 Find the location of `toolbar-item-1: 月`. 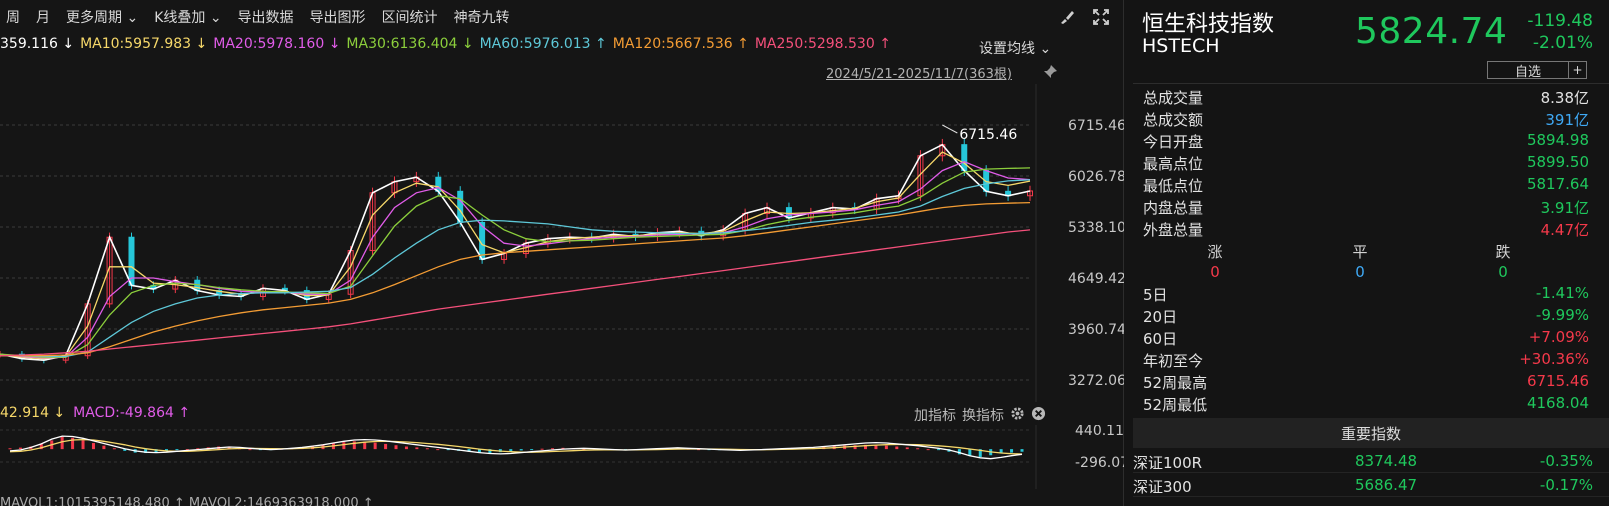

toolbar-item-1: 月 is located at coordinates (46, 17).